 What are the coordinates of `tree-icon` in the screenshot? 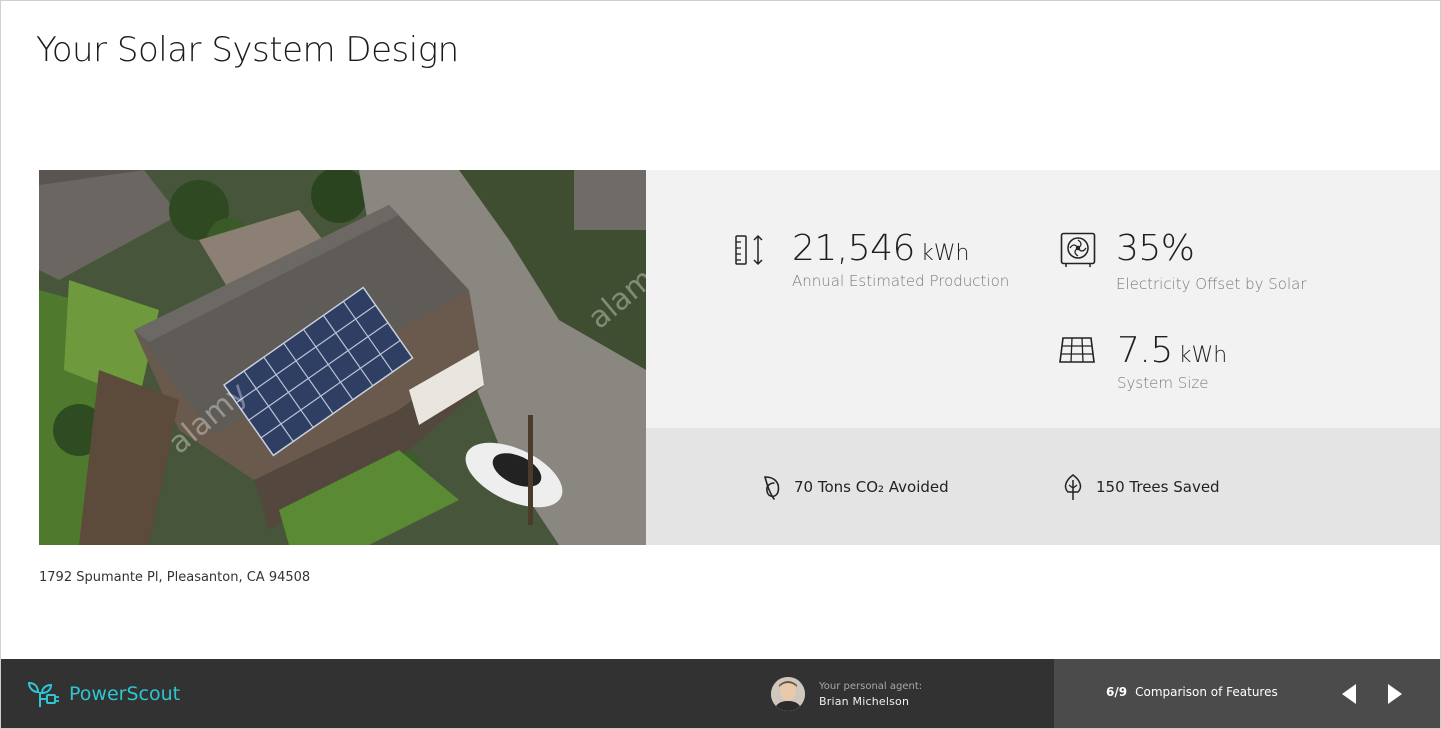 It's located at (1073, 487).